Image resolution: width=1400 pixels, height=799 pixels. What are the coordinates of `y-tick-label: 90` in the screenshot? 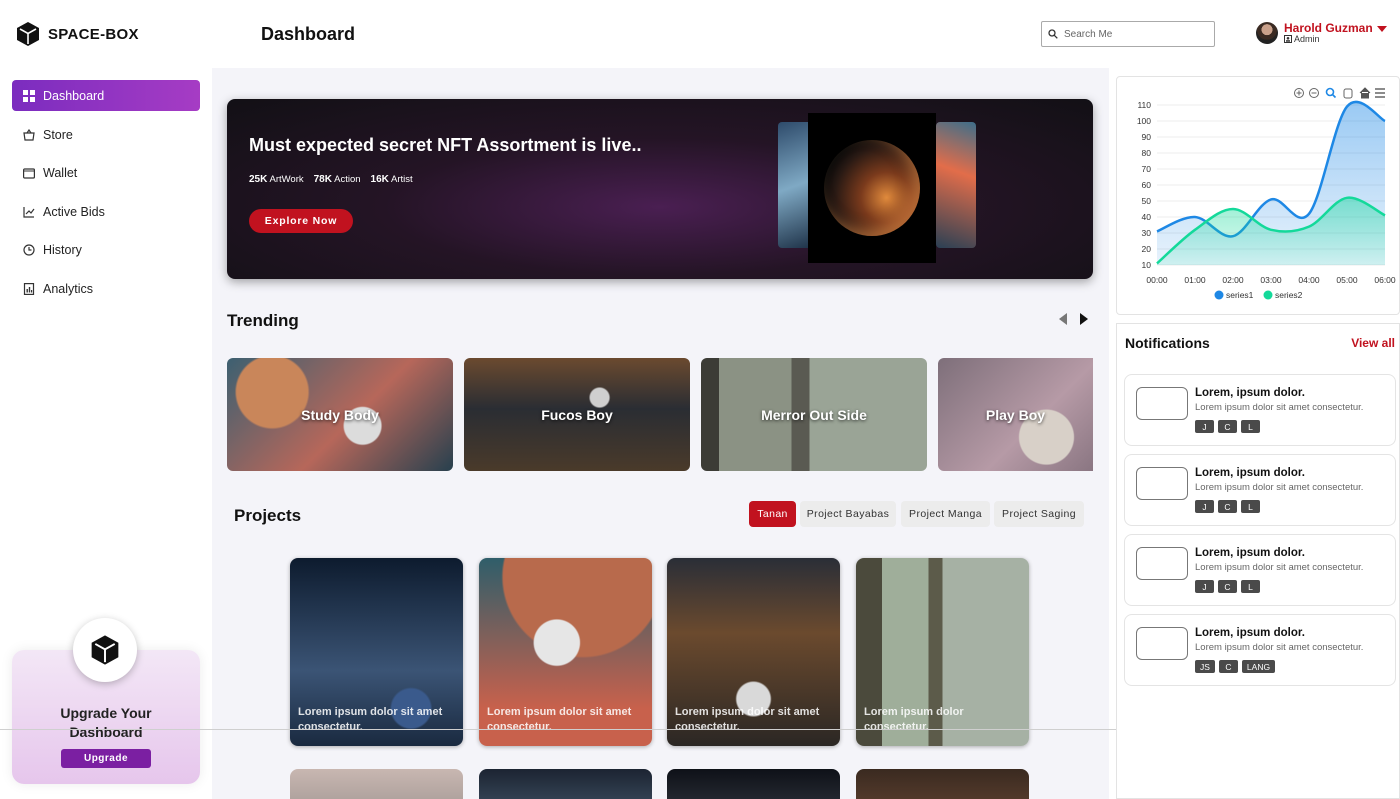 It's located at (1147, 137).